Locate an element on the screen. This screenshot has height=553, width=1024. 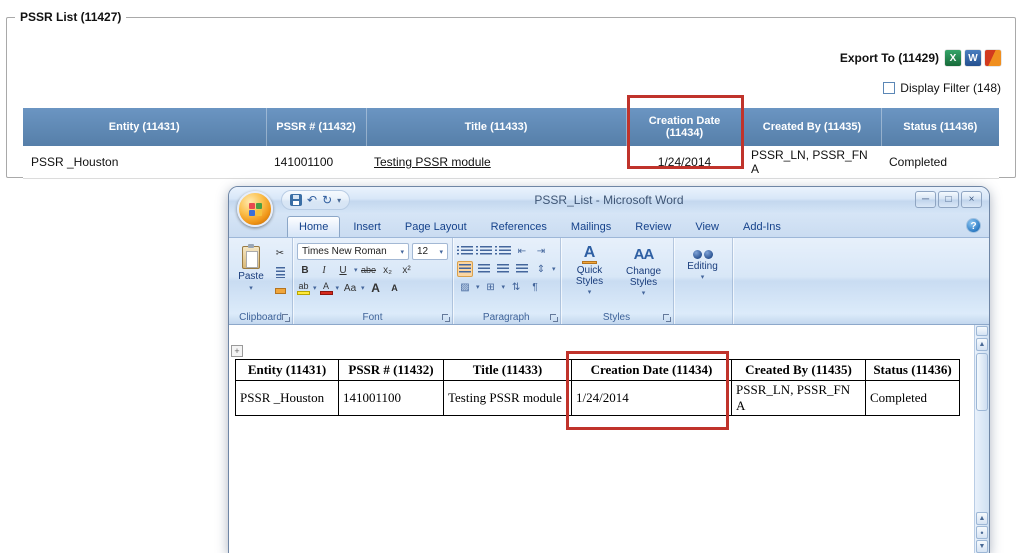
quick-styles-button: A Quick Styles ▾ is located at coordinates (590, 269).